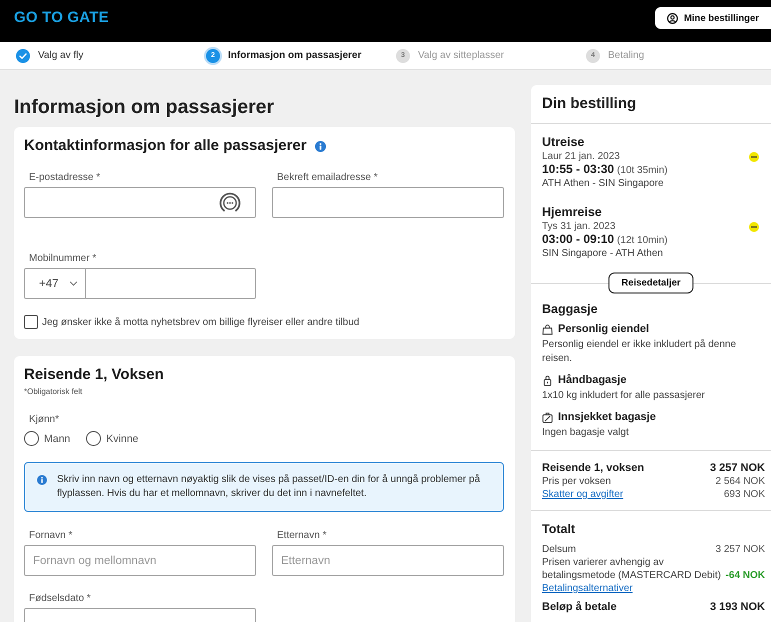  What do you see at coordinates (593, 468) in the screenshot?
I see `price-label: Reisende 1, voksen` at bounding box center [593, 468].